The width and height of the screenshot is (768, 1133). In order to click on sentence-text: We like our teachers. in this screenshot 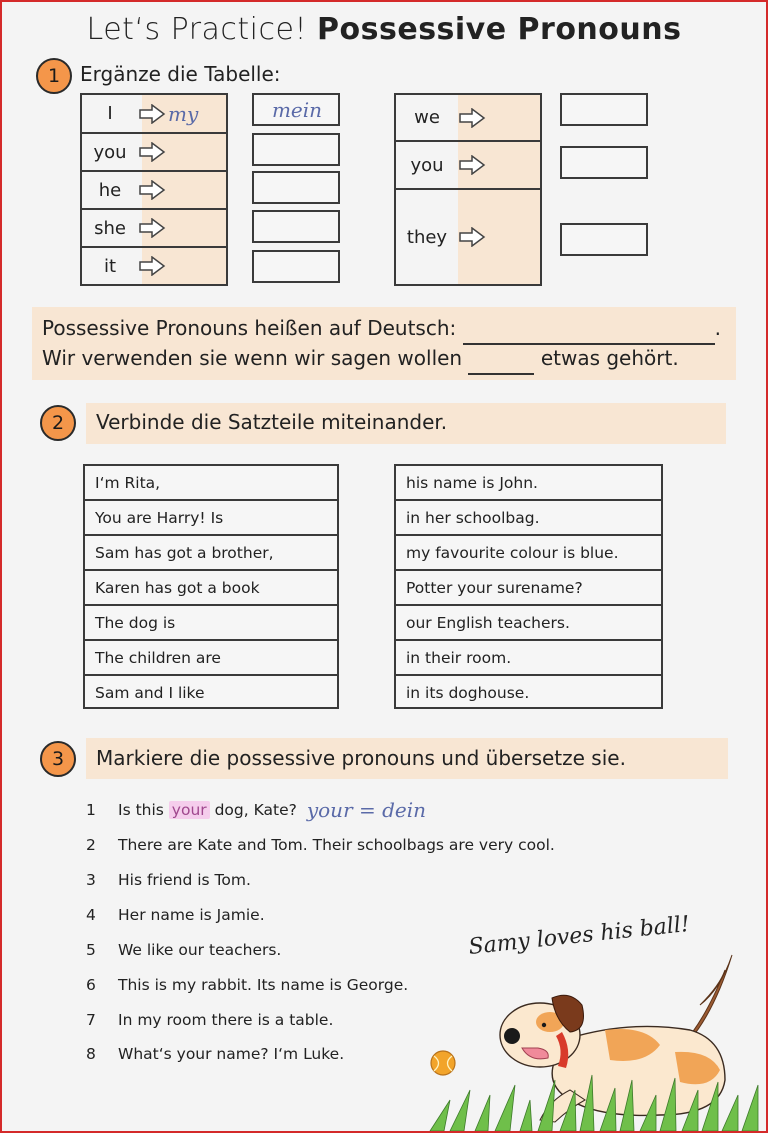, I will do `click(199, 950)`.